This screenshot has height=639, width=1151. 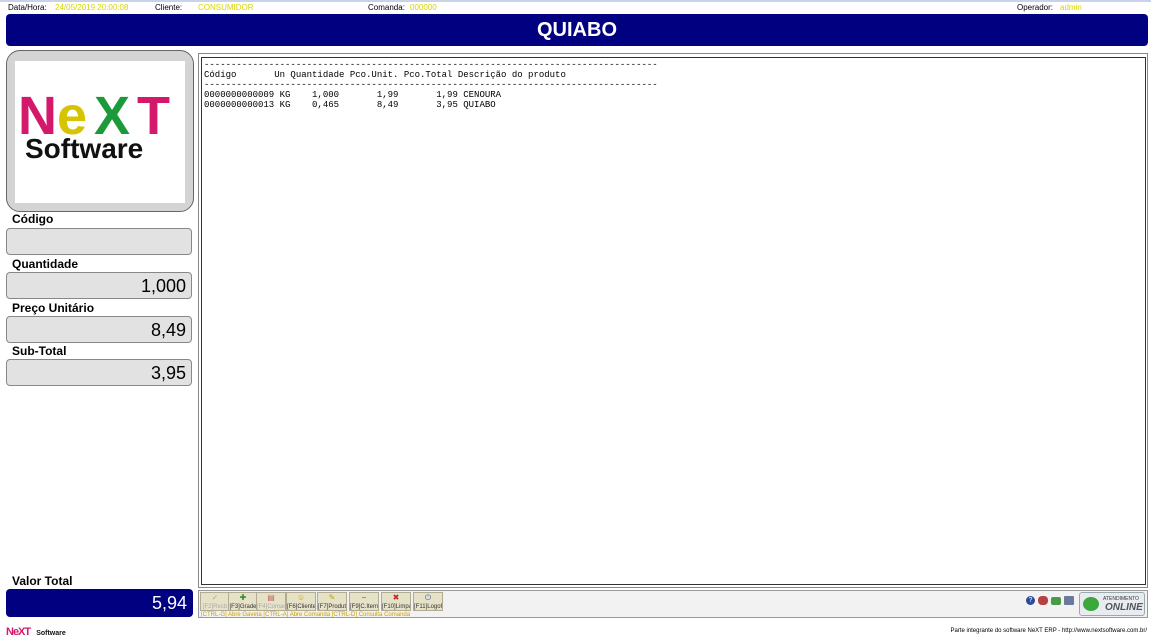 I want to click on subtotal-field: 3,95, so click(x=99, y=372).